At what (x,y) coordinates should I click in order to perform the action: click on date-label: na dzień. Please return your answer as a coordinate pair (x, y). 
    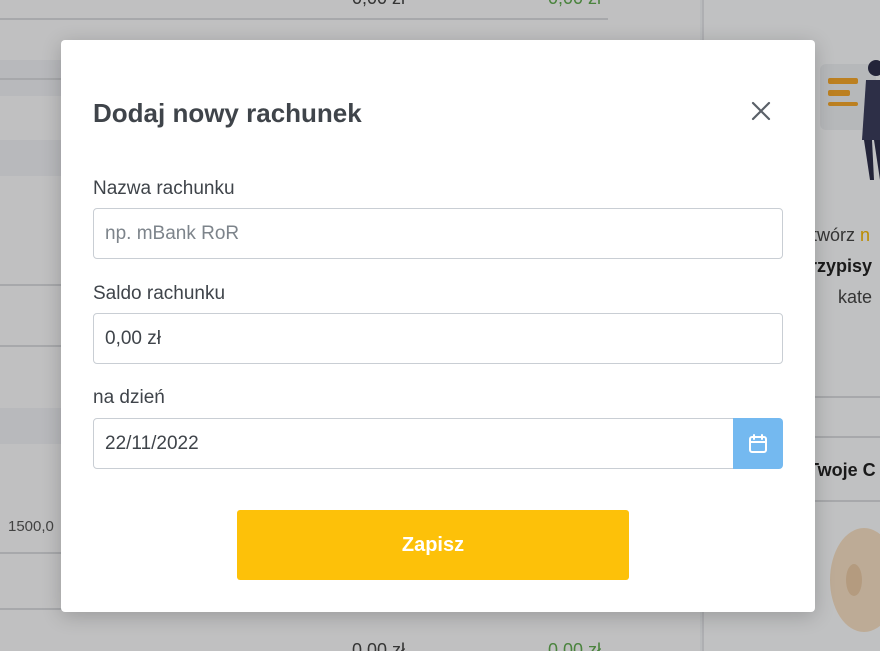
    Looking at the image, I should click on (129, 397).